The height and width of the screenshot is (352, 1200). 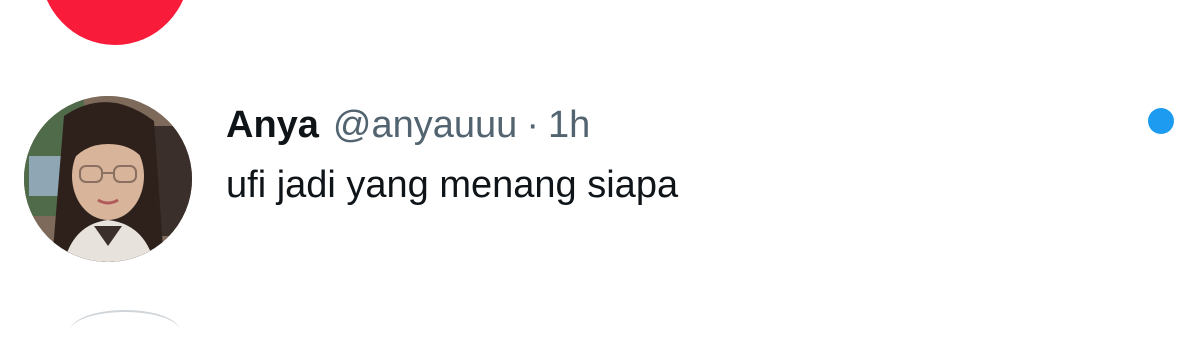 What do you see at coordinates (125, 331) in the screenshot?
I see `next-item-avatar` at bounding box center [125, 331].